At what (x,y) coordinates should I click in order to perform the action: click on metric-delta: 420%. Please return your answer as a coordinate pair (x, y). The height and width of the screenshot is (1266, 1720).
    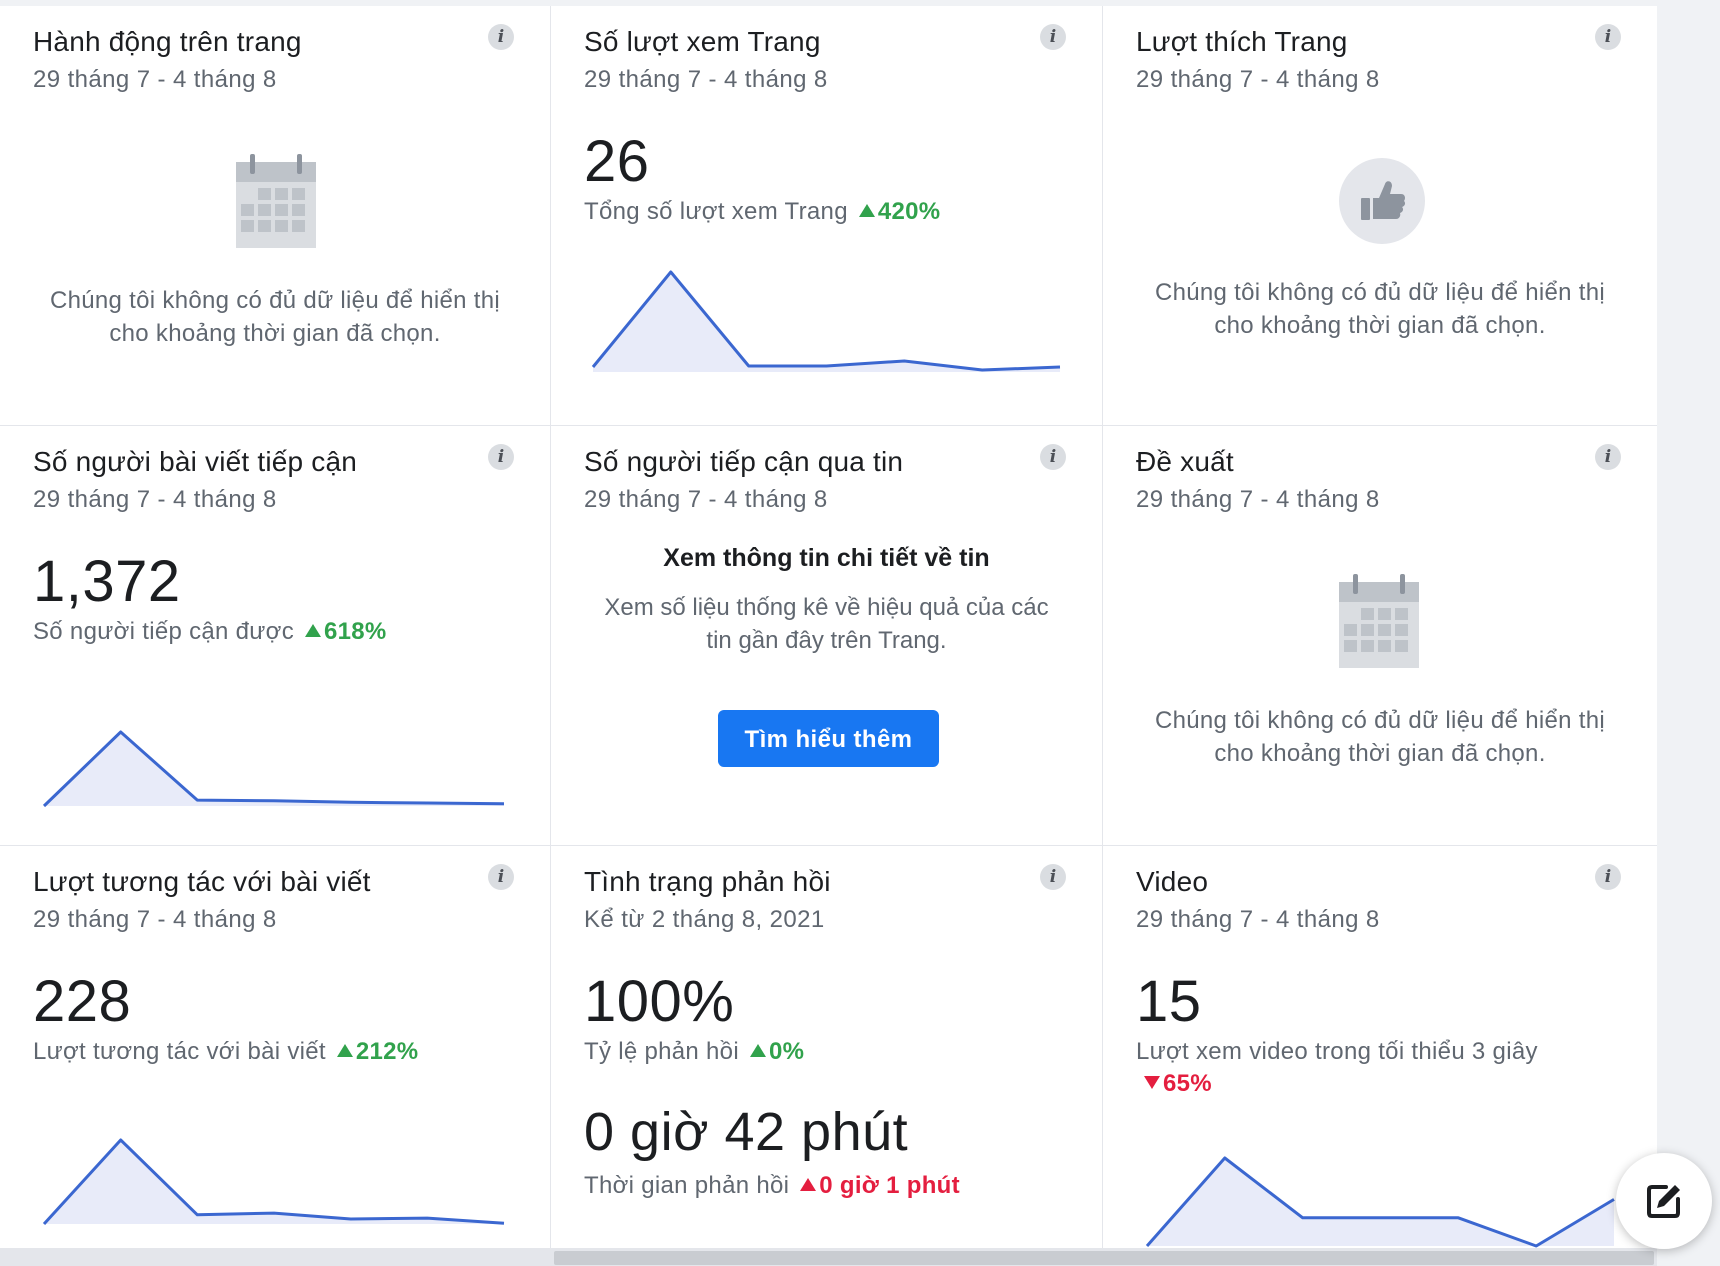
    Looking at the image, I should click on (899, 211).